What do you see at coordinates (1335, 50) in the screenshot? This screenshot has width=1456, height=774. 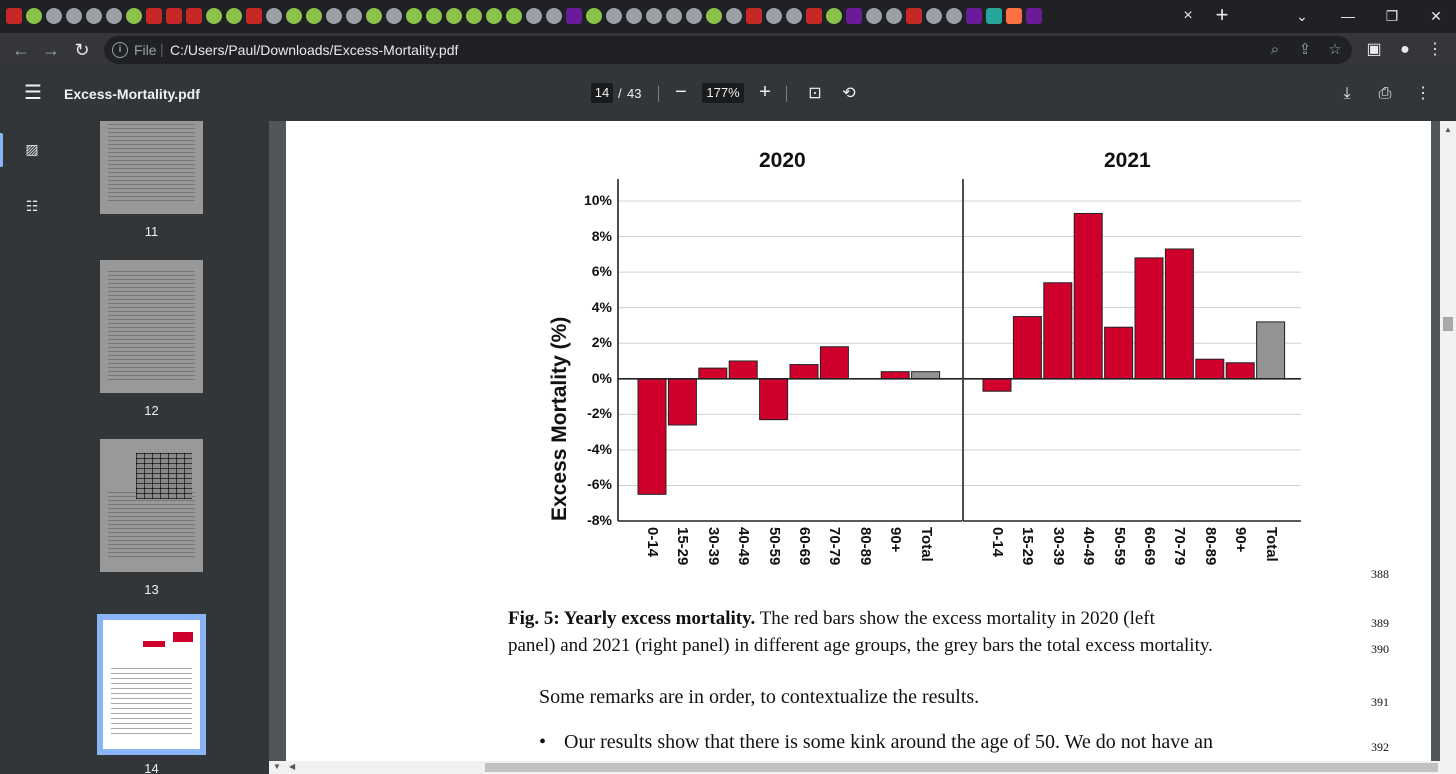 I see `star-icon: ☆` at bounding box center [1335, 50].